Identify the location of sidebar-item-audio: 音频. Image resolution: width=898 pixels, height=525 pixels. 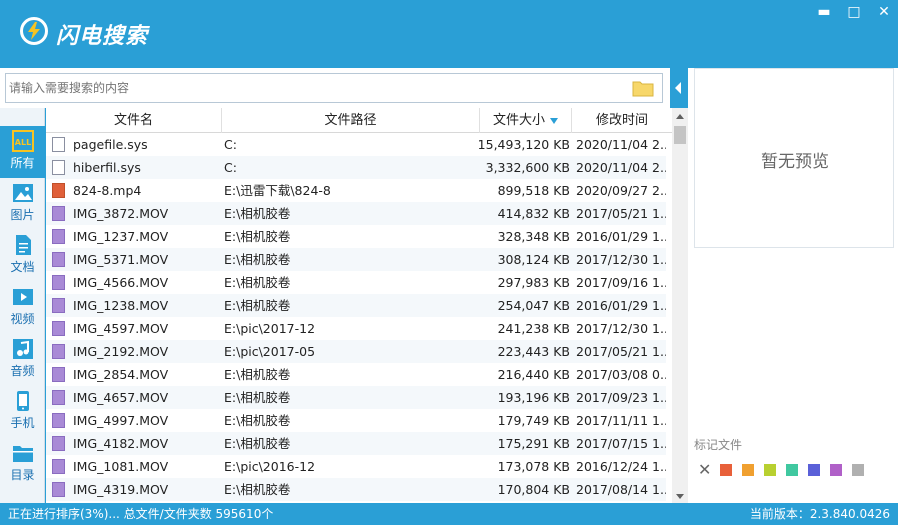
(22, 360).